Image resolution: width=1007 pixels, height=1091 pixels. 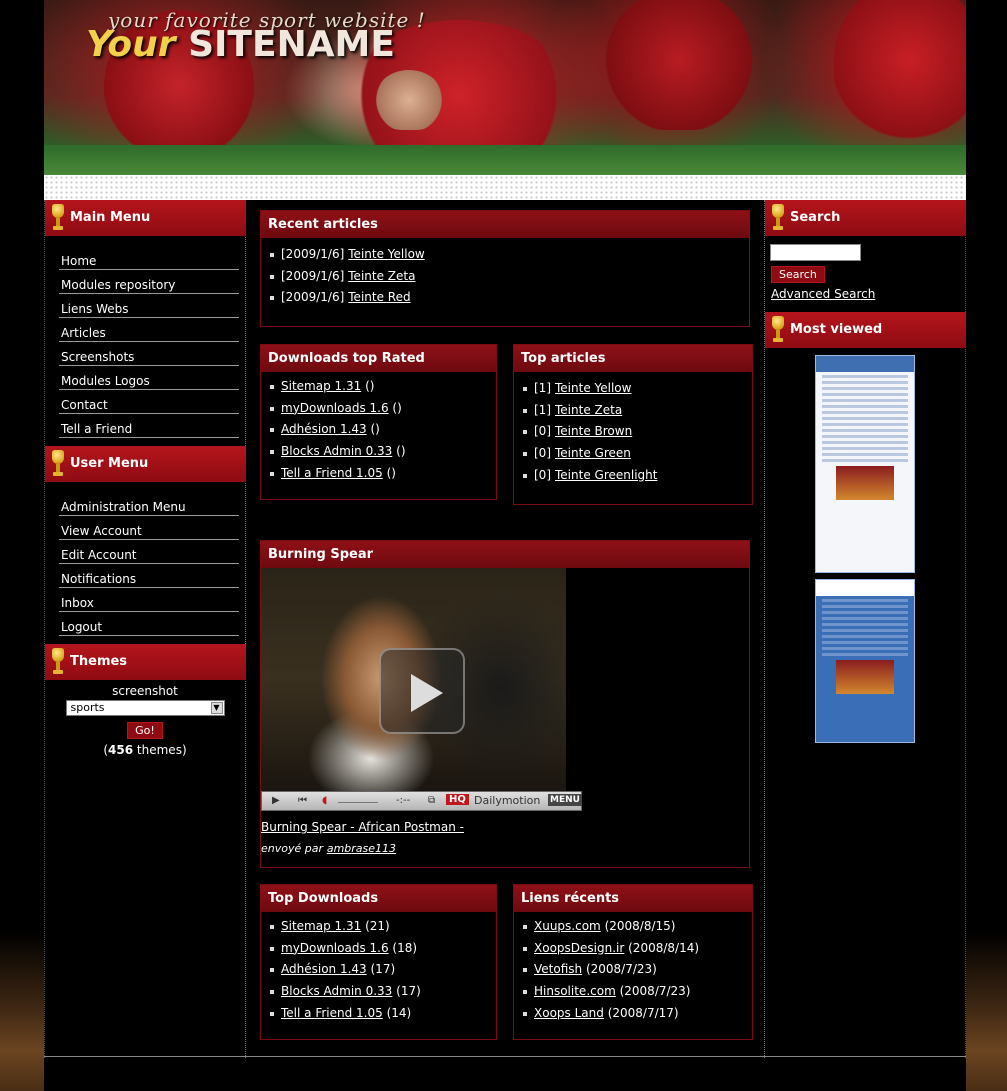 I want to click on theme-select: sports ▼, so click(x=145, y=708).